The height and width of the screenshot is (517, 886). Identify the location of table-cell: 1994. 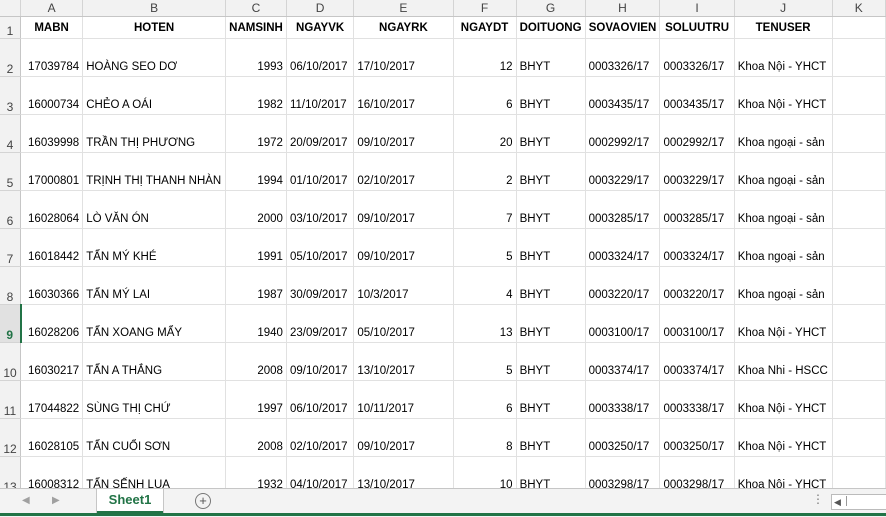
(256, 171).